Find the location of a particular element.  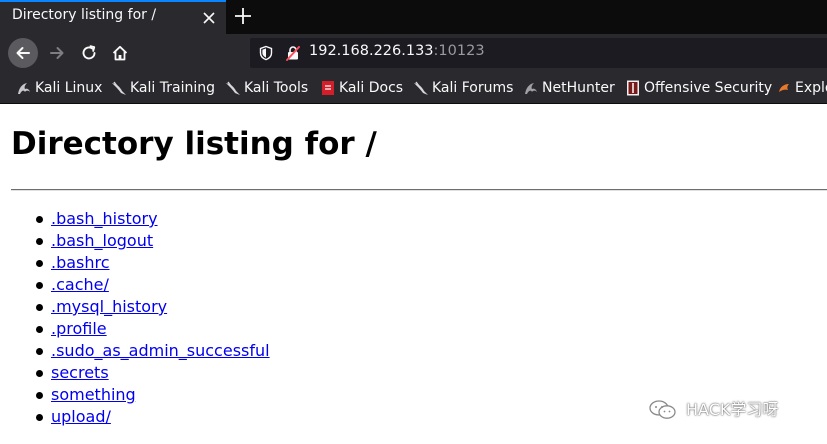

file-link: secrets is located at coordinates (80, 373).